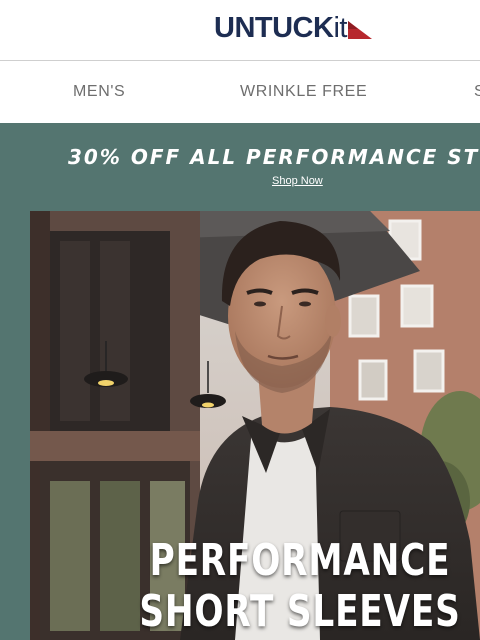 Image resolution: width=480 pixels, height=640 pixels. I want to click on logo-wordmark: UNTUCKit, so click(280, 28).